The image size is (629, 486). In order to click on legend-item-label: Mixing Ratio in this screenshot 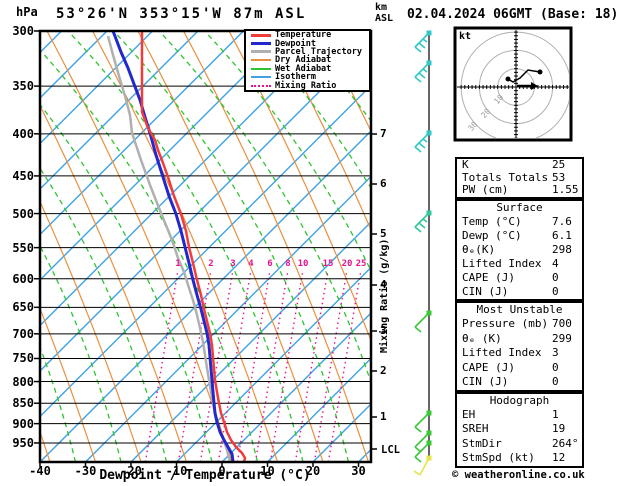, I will do `click(306, 85)`.